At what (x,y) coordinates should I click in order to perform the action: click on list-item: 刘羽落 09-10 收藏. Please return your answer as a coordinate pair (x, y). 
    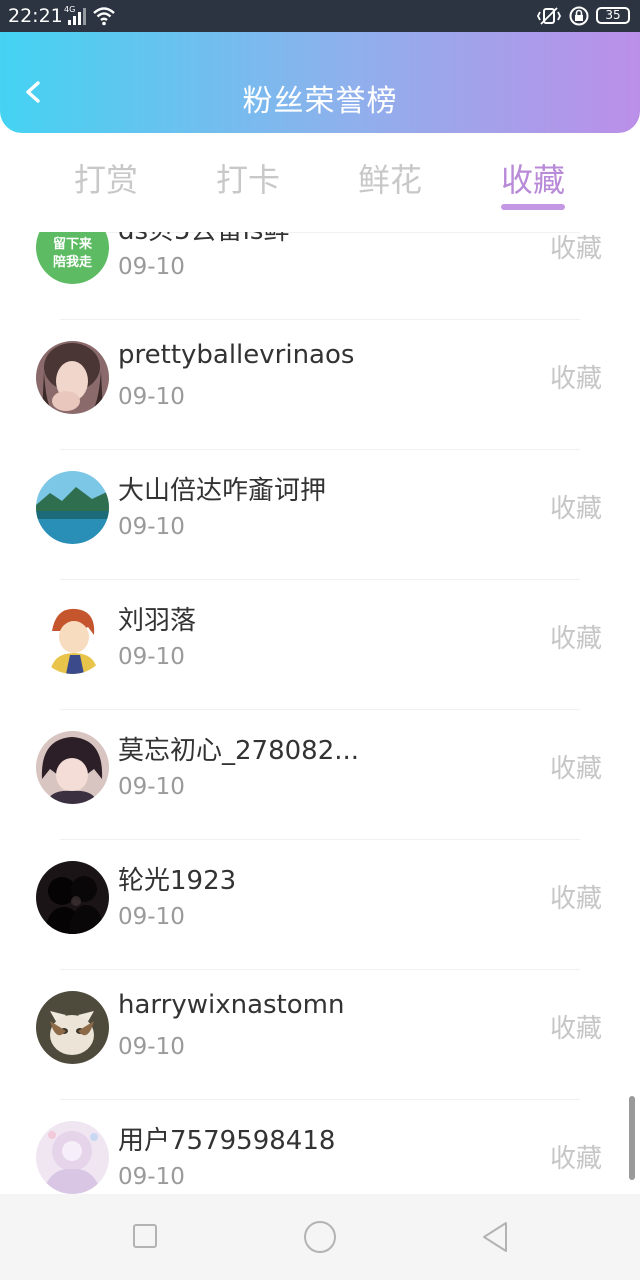
    Looking at the image, I should click on (320, 645).